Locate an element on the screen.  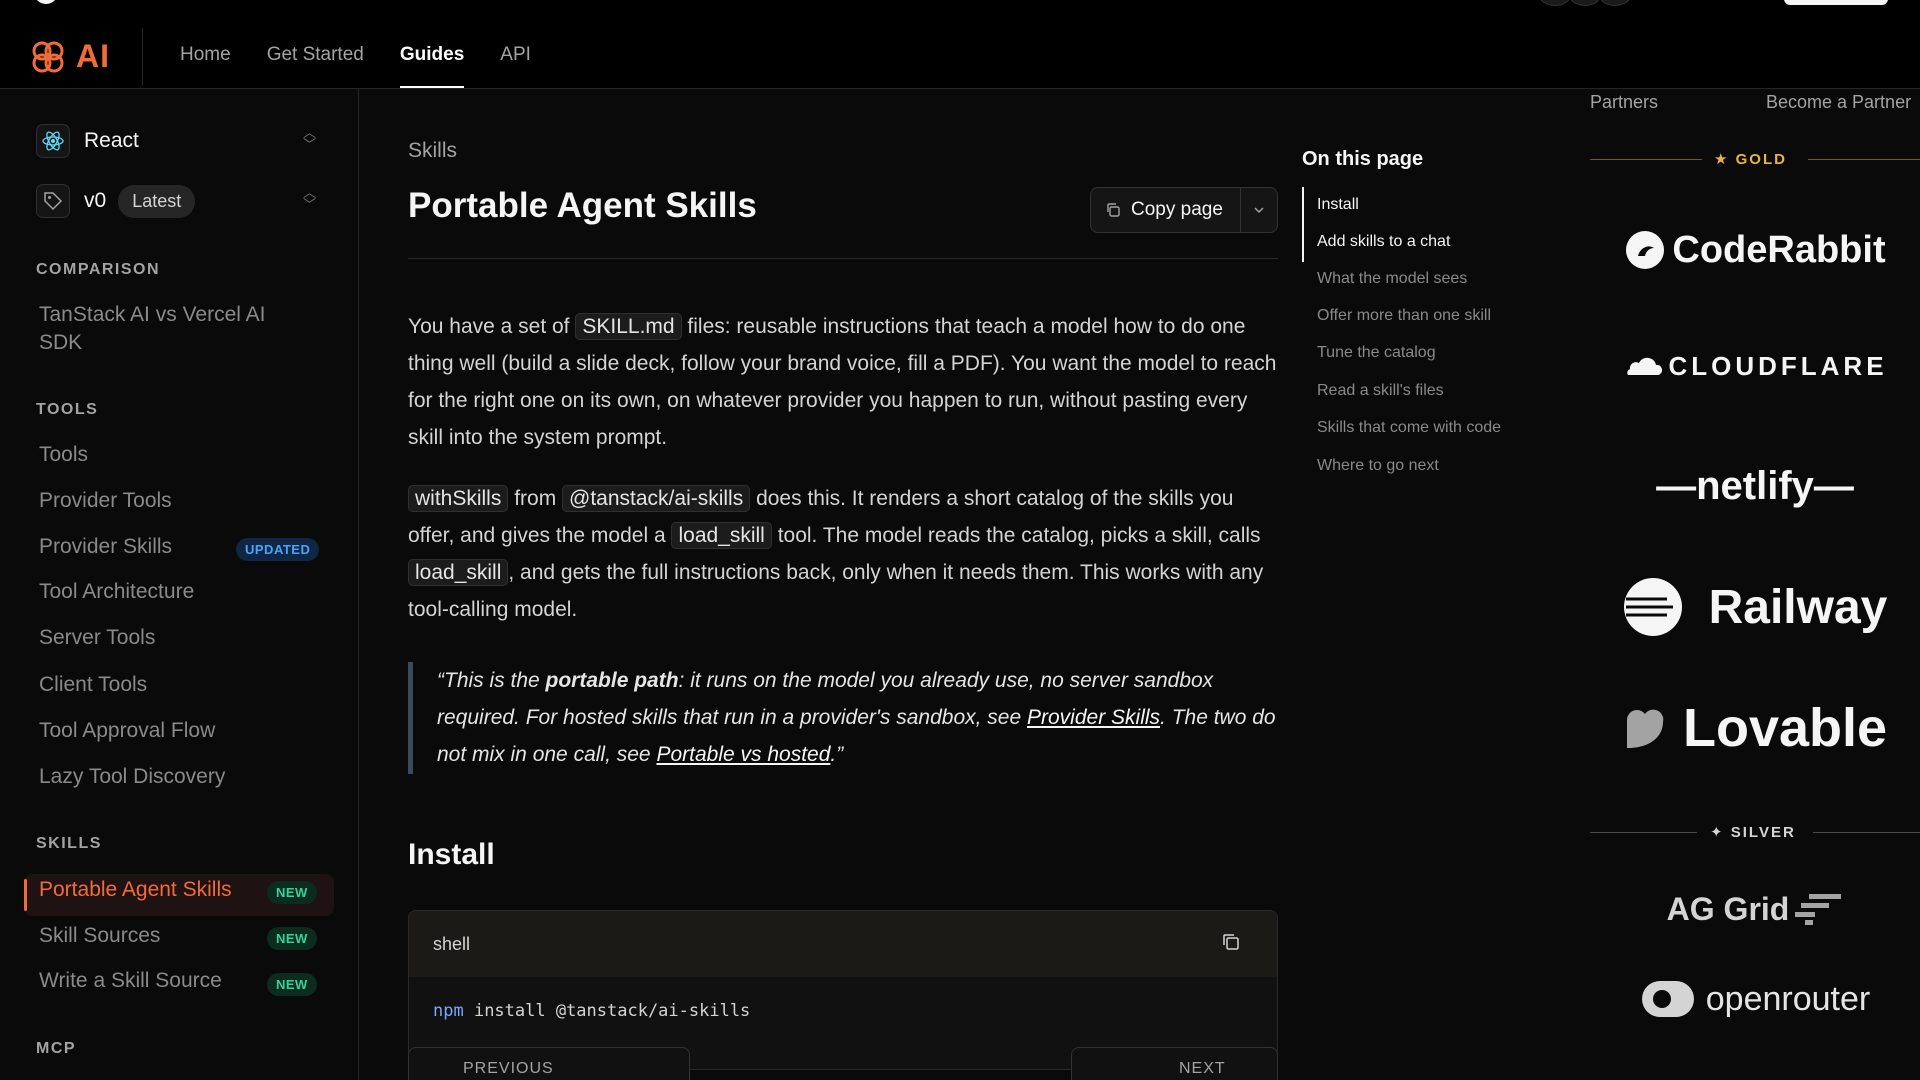
sidebar-item-write-skill-source: Write a Skill Source is located at coordinates (130, 981).